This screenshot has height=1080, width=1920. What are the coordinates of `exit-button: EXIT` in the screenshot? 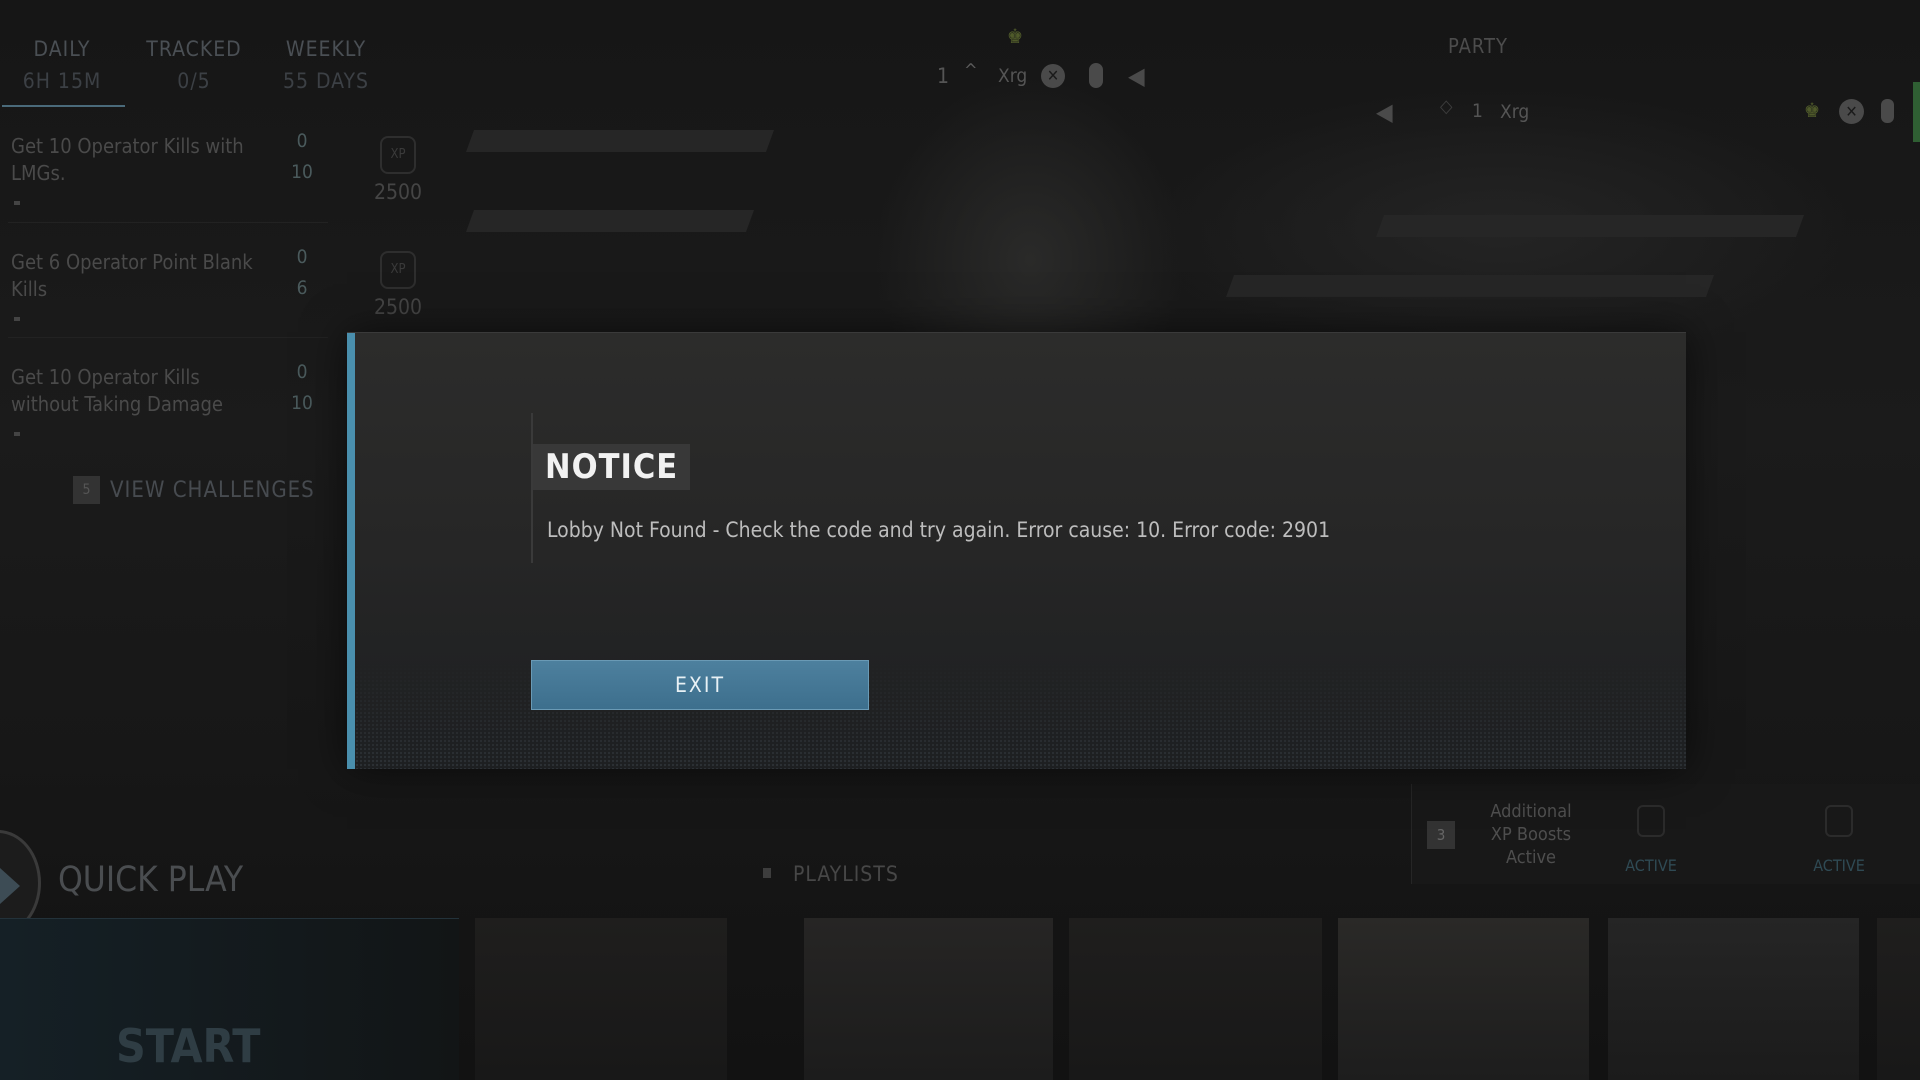 It's located at (700, 685).